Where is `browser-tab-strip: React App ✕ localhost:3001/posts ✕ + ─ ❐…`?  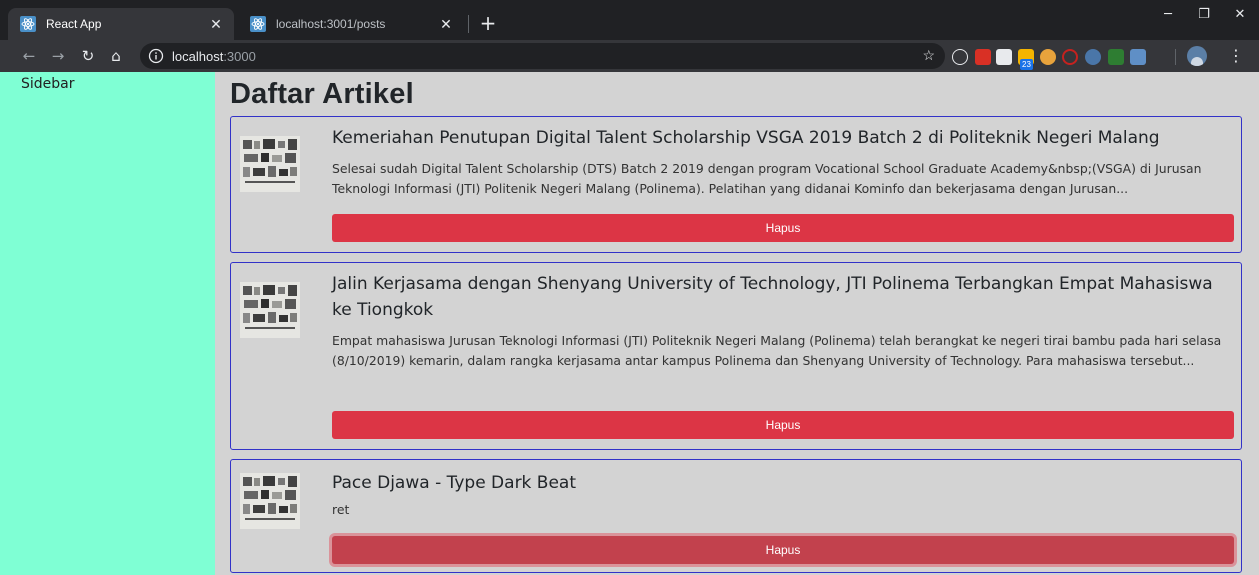 browser-tab-strip: React App ✕ localhost:3001/posts ✕ + ─ ❐… is located at coordinates (629, 20).